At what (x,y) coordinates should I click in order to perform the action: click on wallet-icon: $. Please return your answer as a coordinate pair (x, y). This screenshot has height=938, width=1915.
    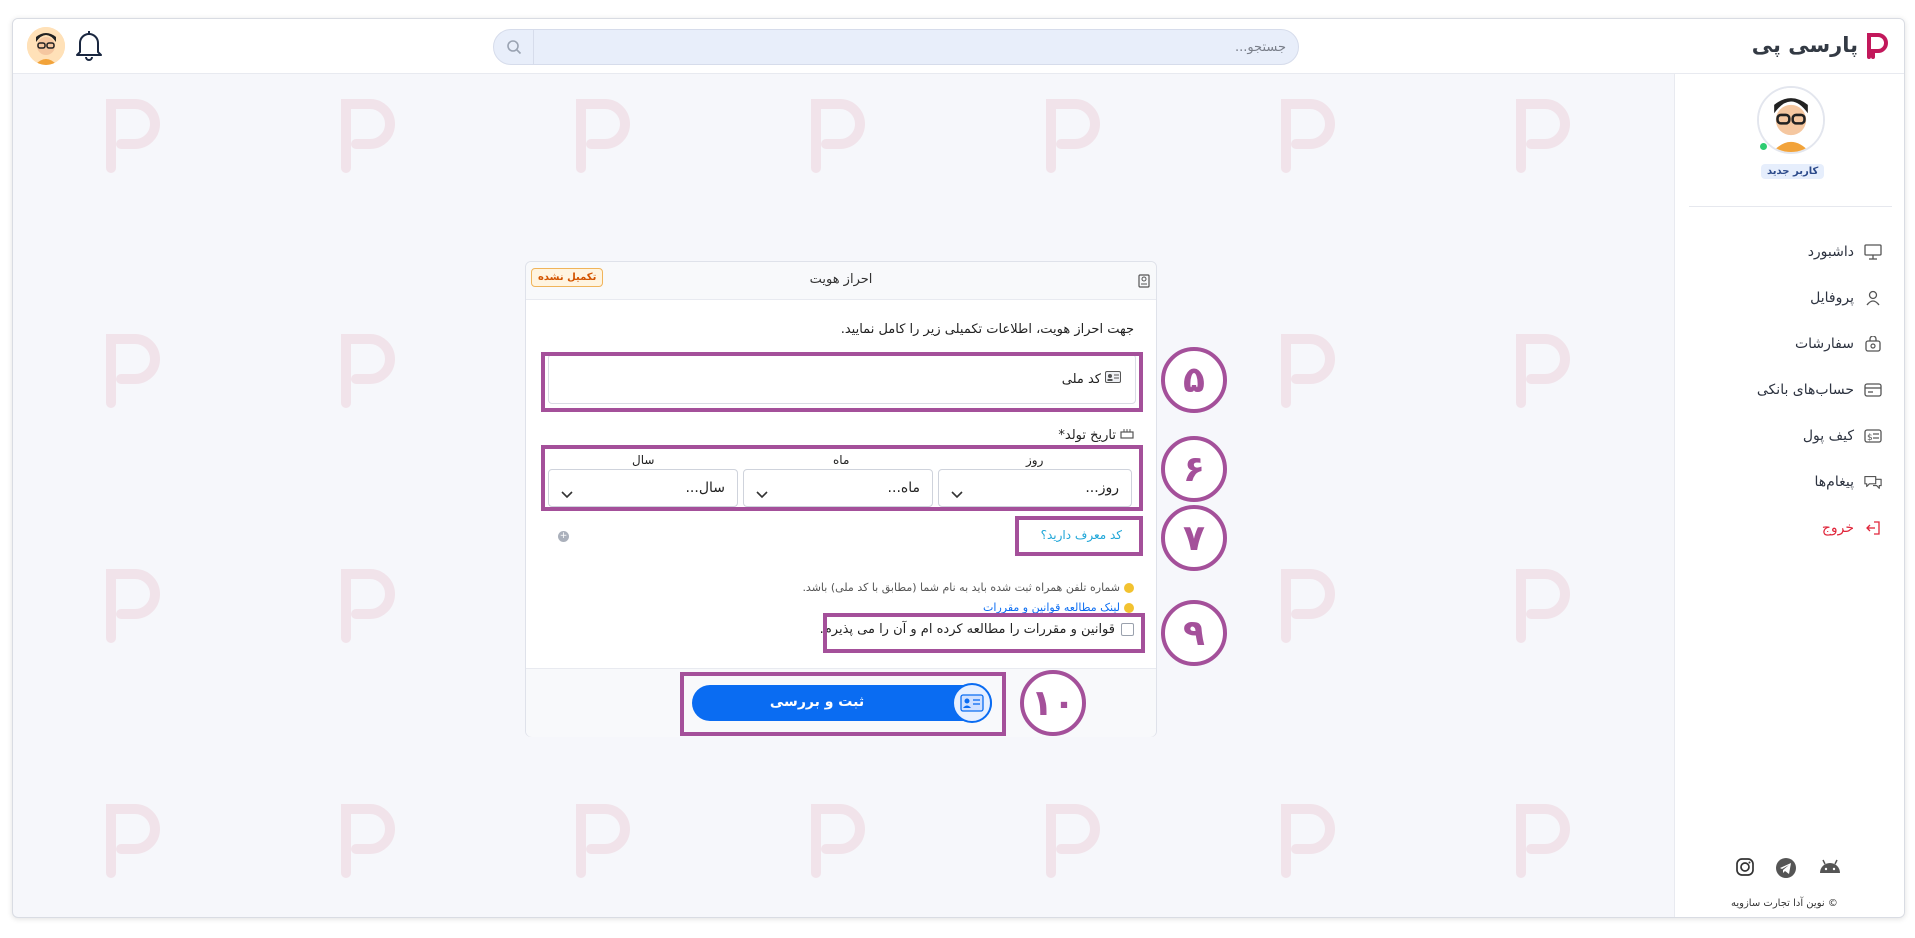
    Looking at the image, I should click on (1873, 436).